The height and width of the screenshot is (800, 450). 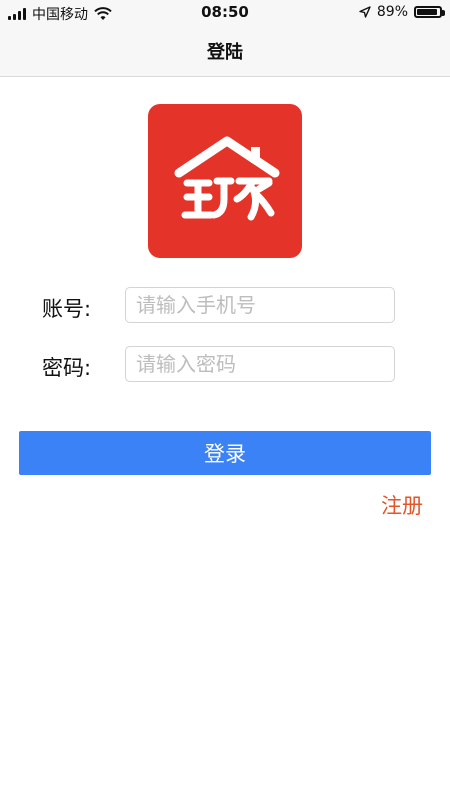 I want to click on location-arrow-icon, so click(x=365, y=12).